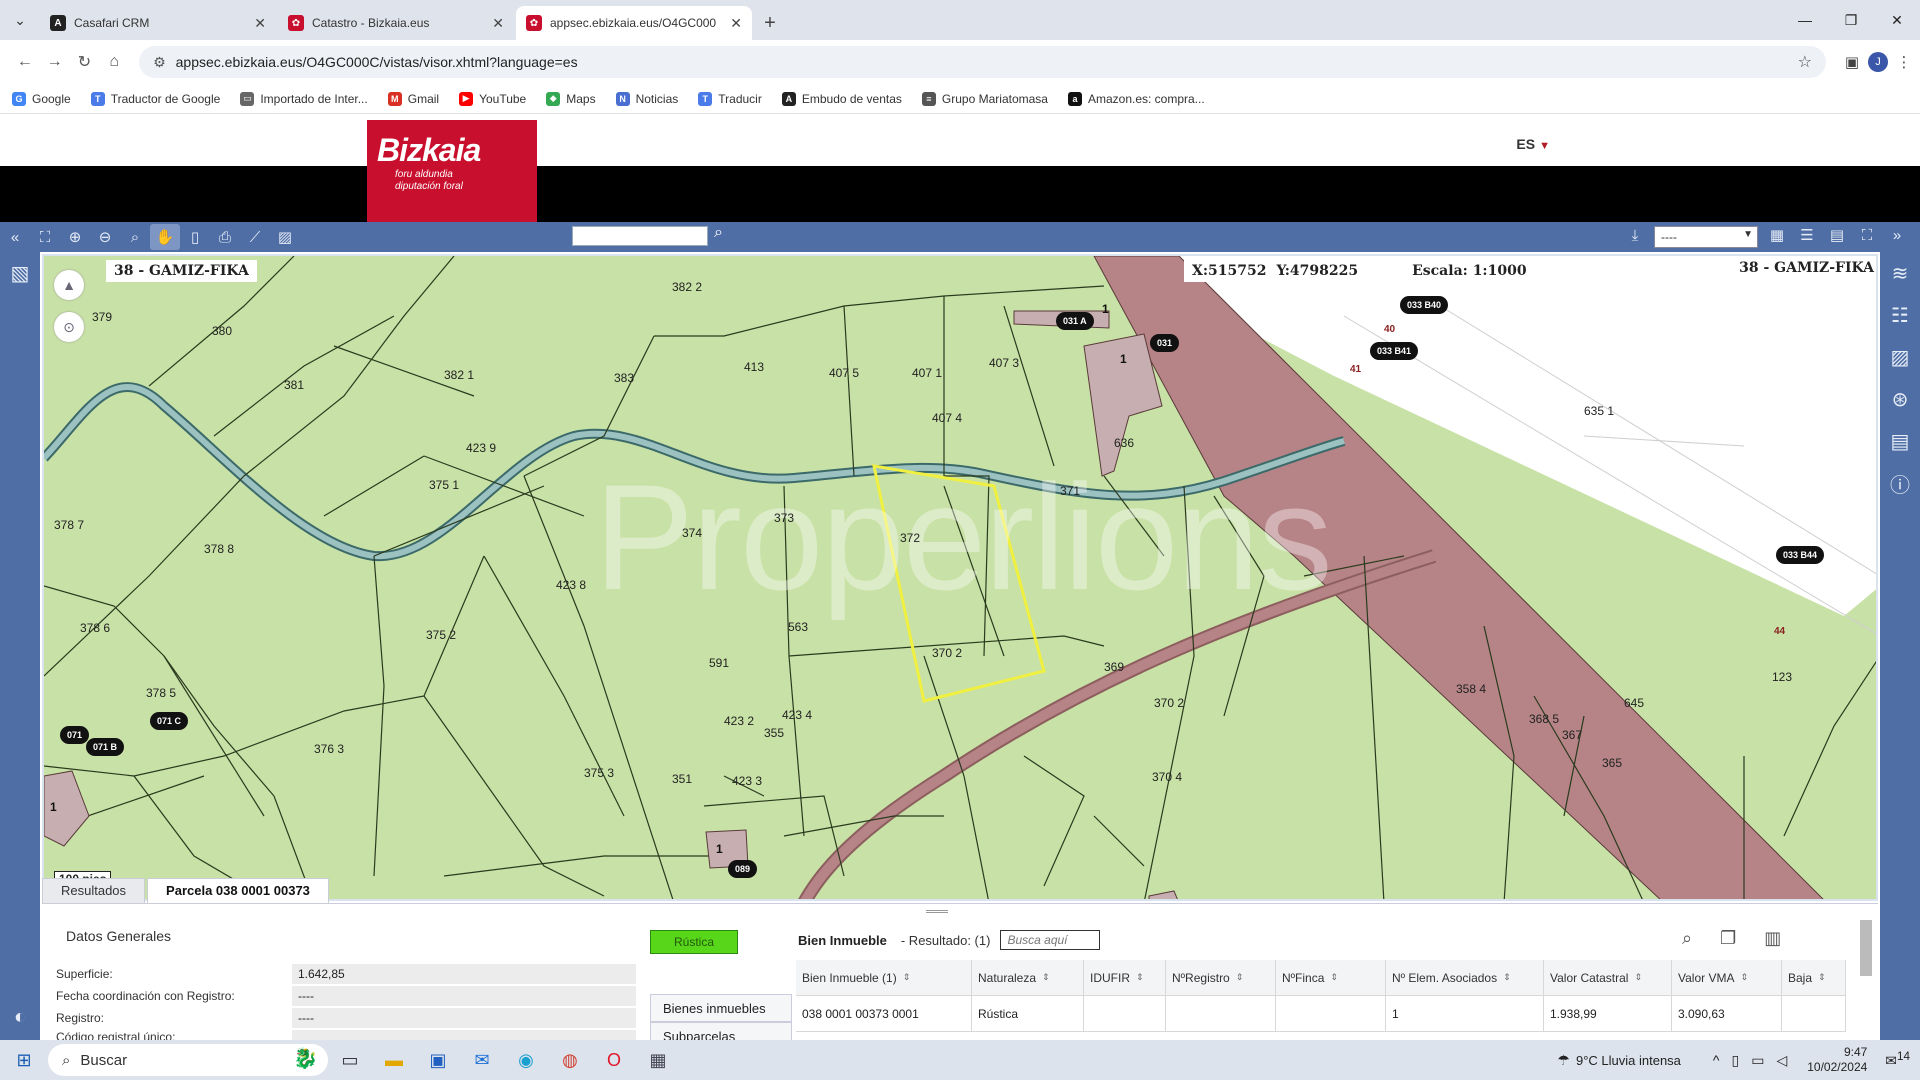 The width and height of the screenshot is (1920, 1080). What do you see at coordinates (165, 237) in the screenshot?
I see `pan-hand-icon: ✋` at bounding box center [165, 237].